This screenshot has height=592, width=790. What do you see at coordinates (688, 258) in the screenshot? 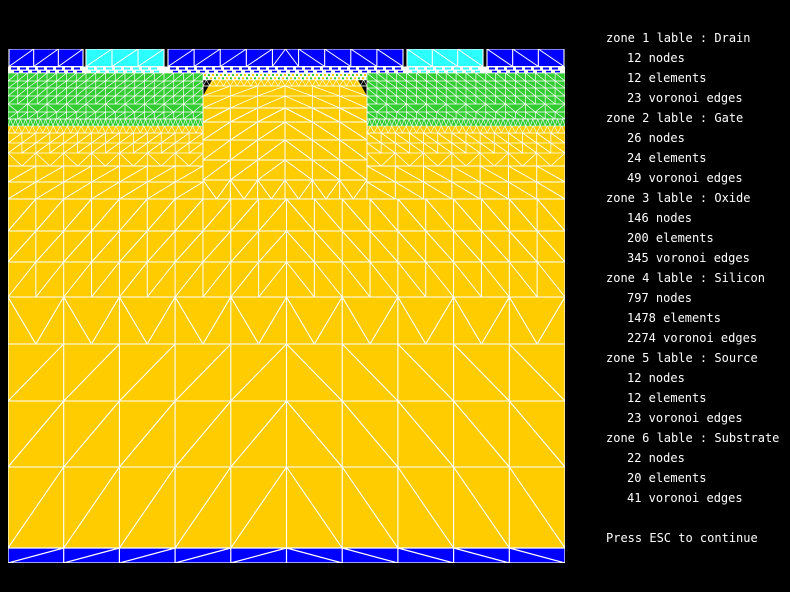
I see `zone-stat: 345 voronoi edges` at bounding box center [688, 258].